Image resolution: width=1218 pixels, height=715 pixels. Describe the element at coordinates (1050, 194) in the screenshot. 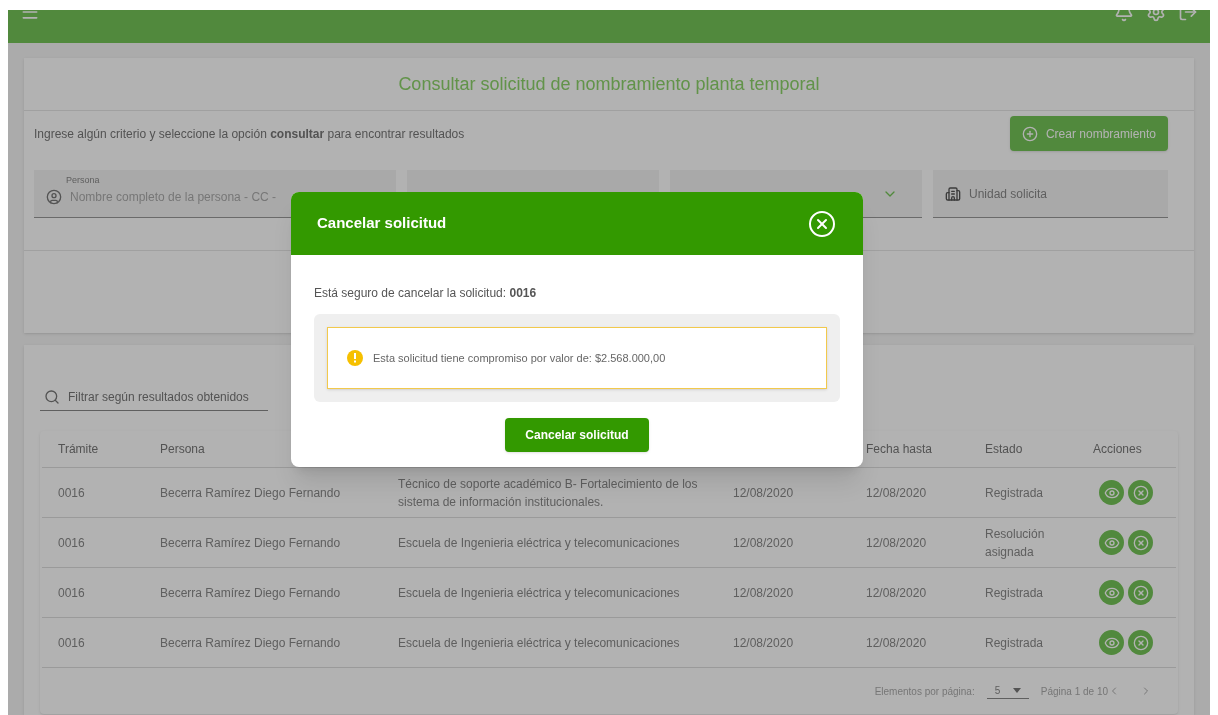

I see `unit-field: Unidad solicita` at that location.